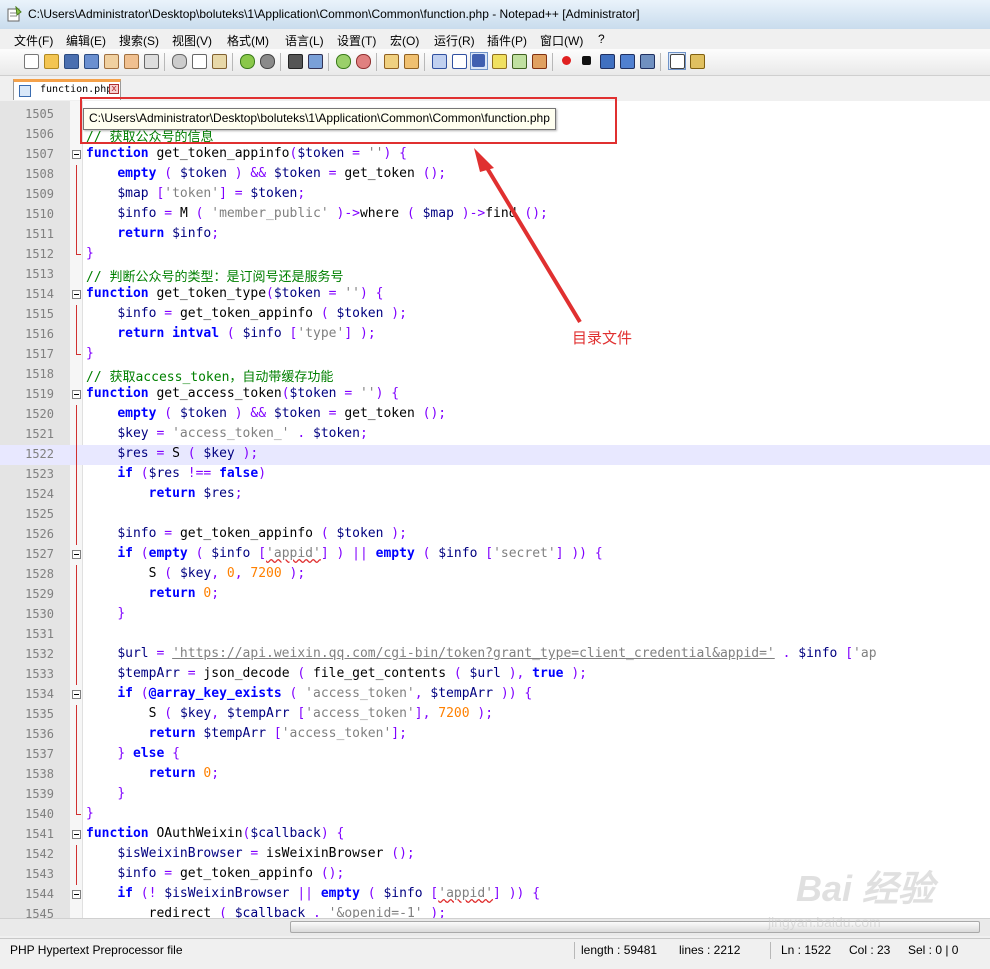 The width and height of the screenshot is (990, 969). What do you see at coordinates (439, 61) in the screenshot?
I see `word-wrap-button` at bounding box center [439, 61].